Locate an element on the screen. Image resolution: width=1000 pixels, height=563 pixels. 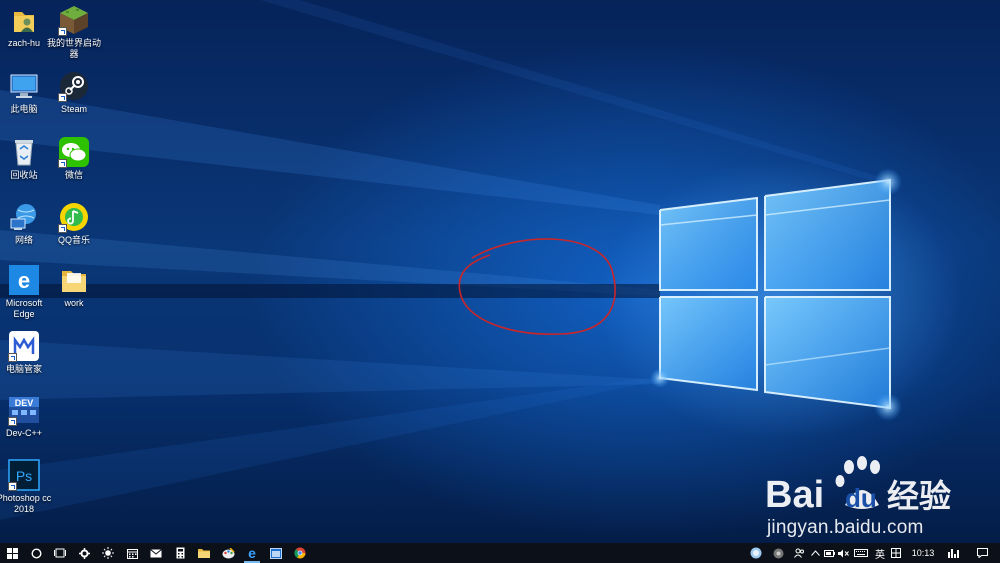
desktop-icon-pc-manager: 电脑管家 is located at coordinates (27, 352).